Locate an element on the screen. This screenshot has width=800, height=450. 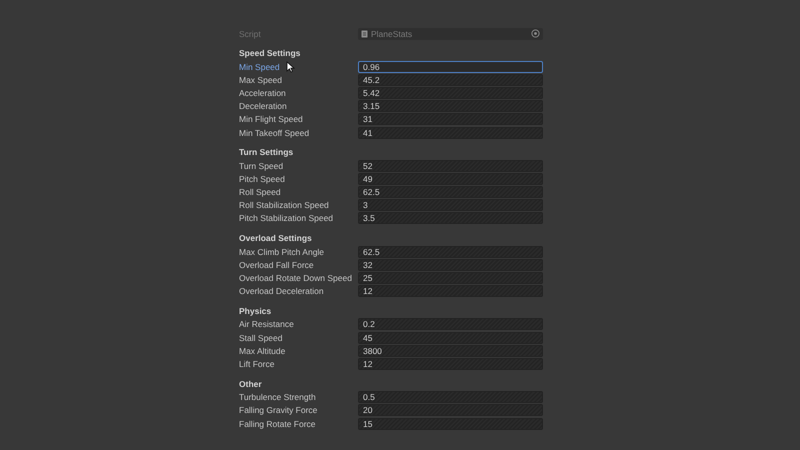
number-field: 49 is located at coordinates (450, 178).